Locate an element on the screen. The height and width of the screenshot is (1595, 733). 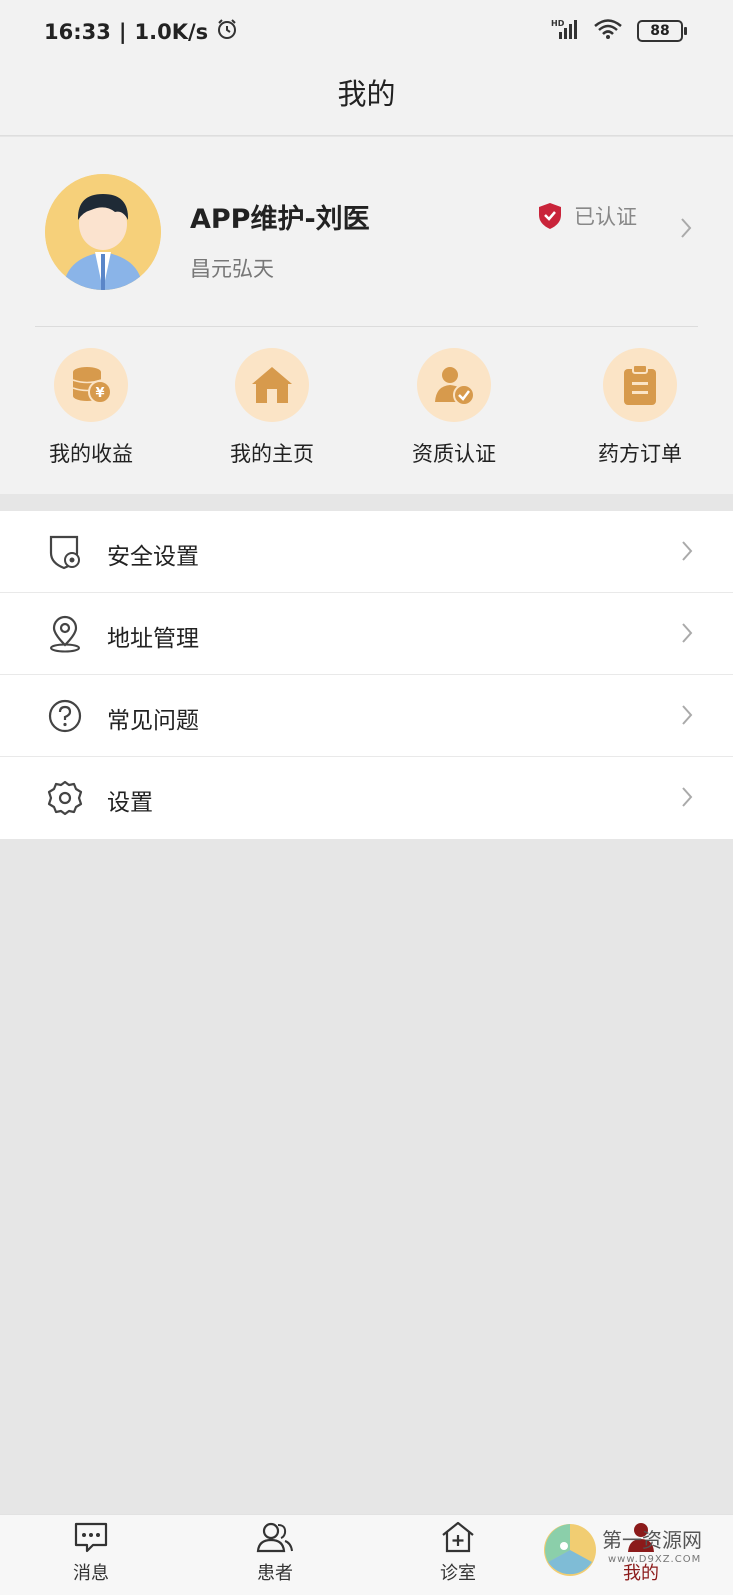
page-title: 我的 is located at coordinates (366, 94).